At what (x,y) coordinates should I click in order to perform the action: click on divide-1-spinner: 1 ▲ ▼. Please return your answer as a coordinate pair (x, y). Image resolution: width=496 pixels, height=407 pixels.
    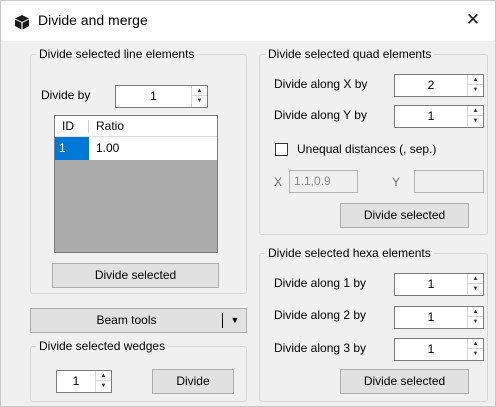
    Looking at the image, I should click on (439, 284).